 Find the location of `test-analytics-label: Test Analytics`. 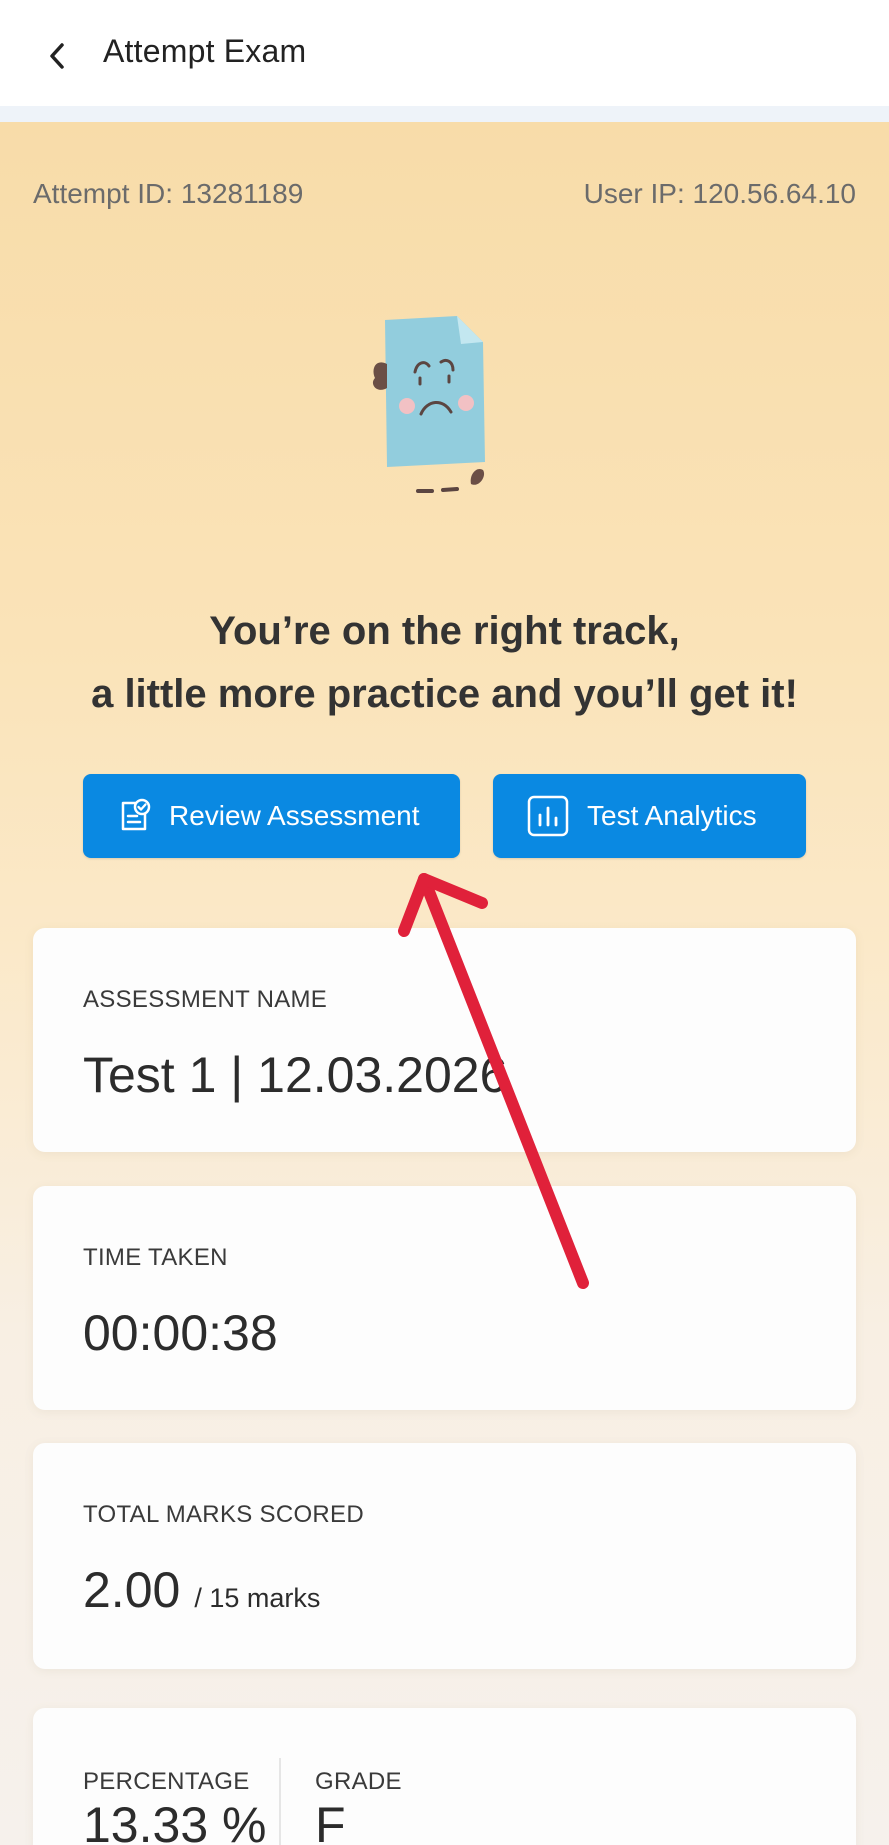

test-analytics-label: Test Analytics is located at coordinates (672, 815).